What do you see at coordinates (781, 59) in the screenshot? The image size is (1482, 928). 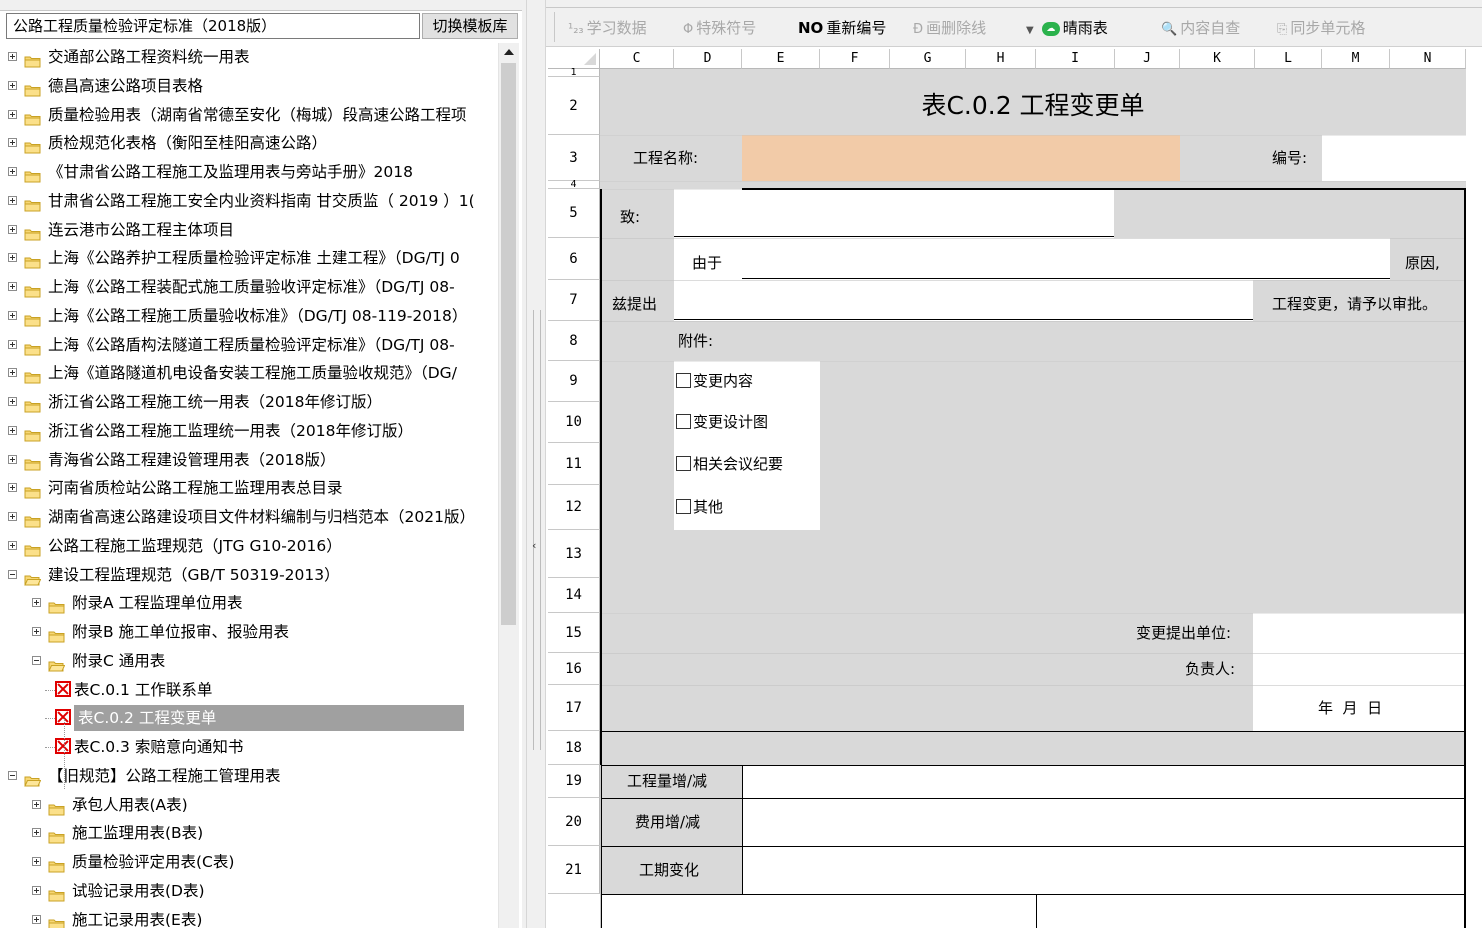 I see `column-header: E` at bounding box center [781, 59].